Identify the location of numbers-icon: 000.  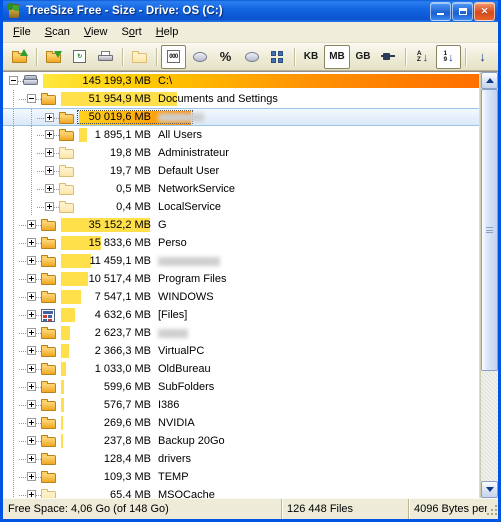
(173, 56).